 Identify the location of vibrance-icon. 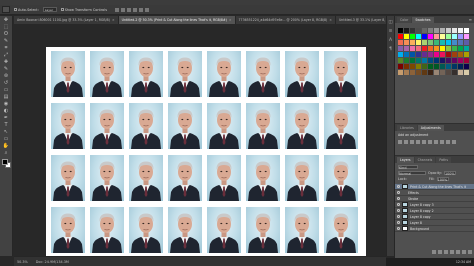
(424, 142).